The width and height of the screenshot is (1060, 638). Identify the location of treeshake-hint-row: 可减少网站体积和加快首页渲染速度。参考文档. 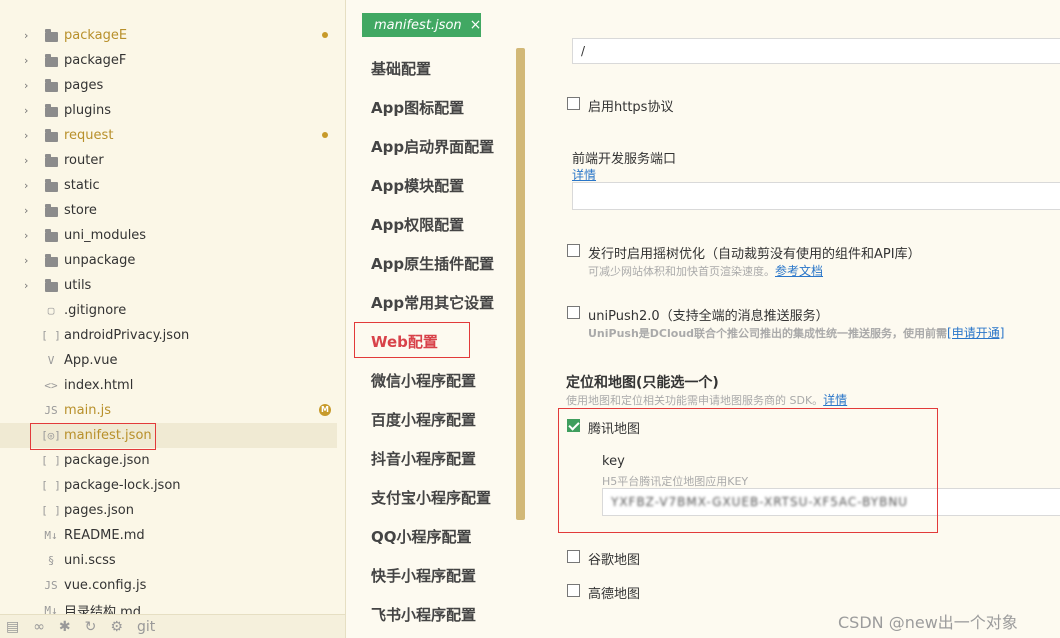
(705, 270).